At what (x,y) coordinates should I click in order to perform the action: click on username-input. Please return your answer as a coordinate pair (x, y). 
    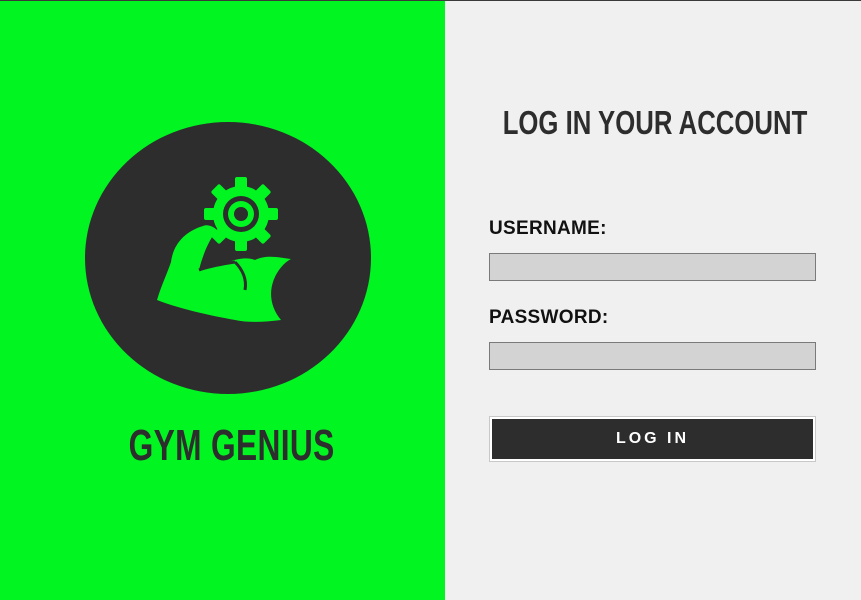
    Looking at the image, I should click on (652, 267).